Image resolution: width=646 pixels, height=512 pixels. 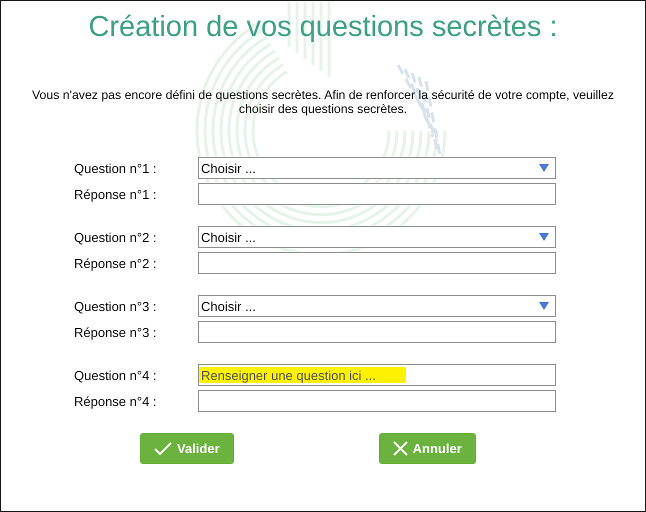 I want to click on question-label: Question n°3 :, so click(x=116, y=306).